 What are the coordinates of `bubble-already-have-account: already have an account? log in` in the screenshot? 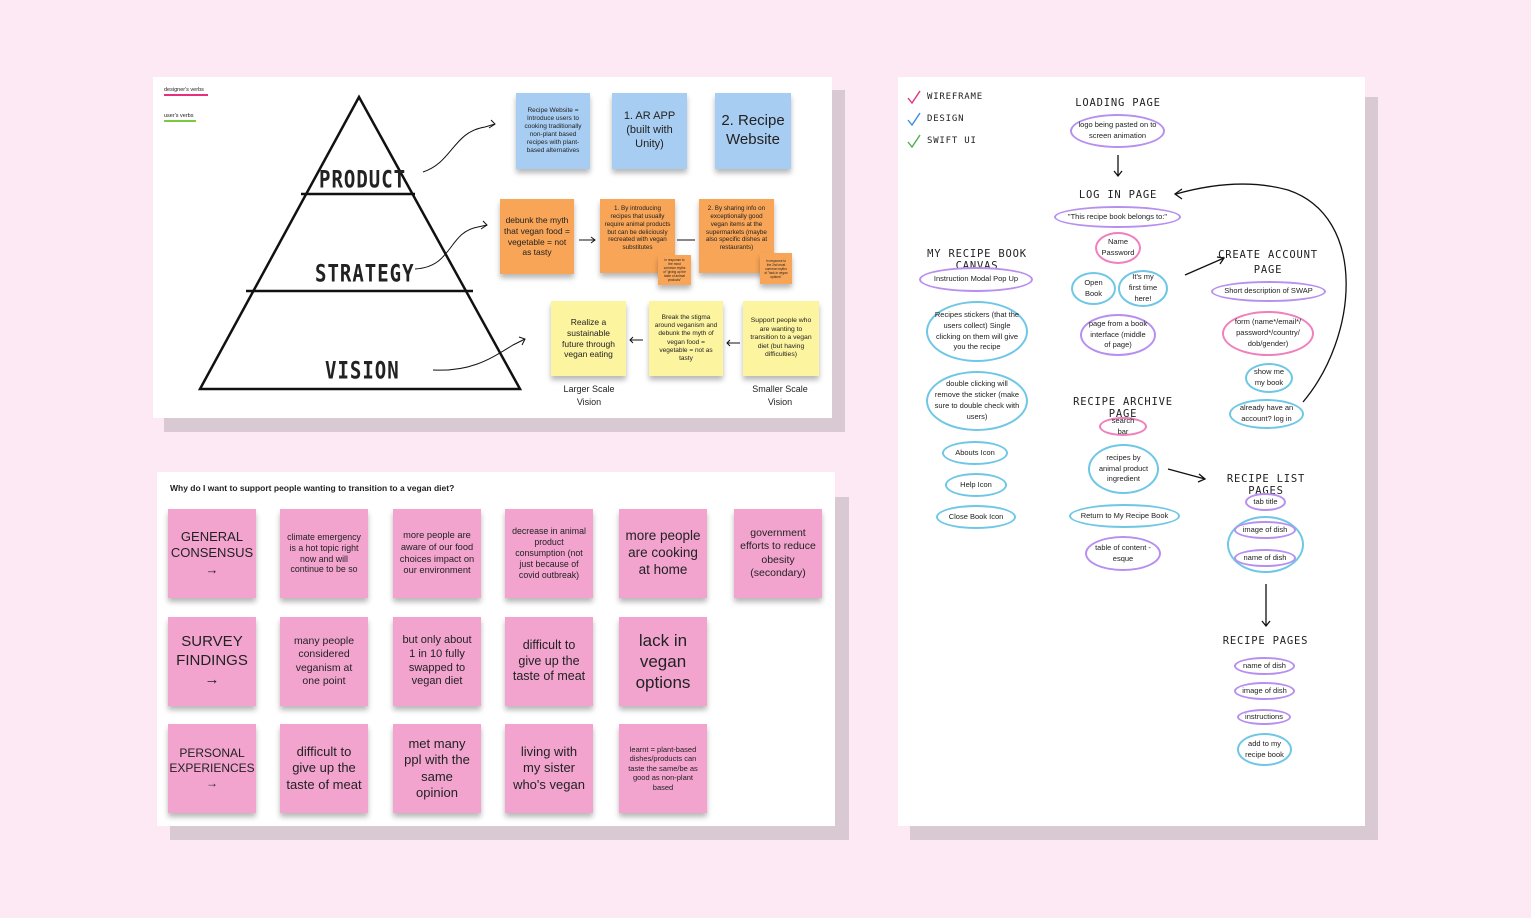 It's located at (1266, 414).